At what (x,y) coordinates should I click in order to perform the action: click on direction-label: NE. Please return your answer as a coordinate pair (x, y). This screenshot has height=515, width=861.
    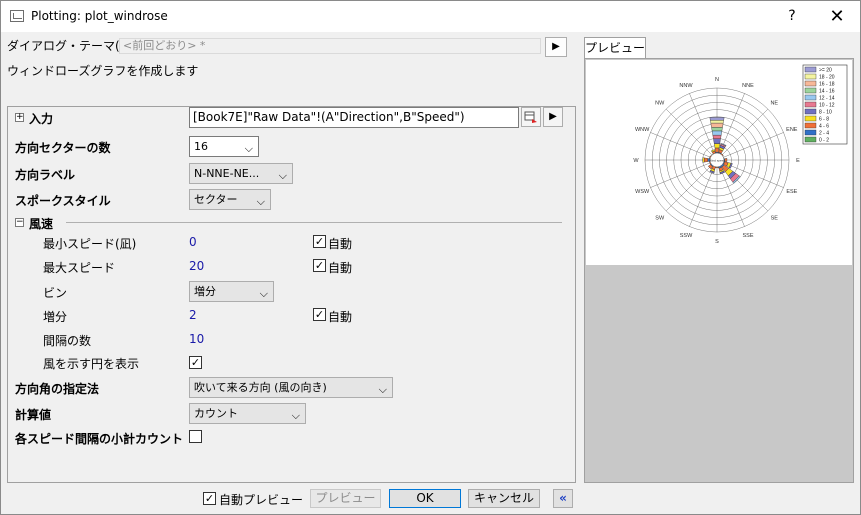
    Looking at the image, I should click on (774, 104).